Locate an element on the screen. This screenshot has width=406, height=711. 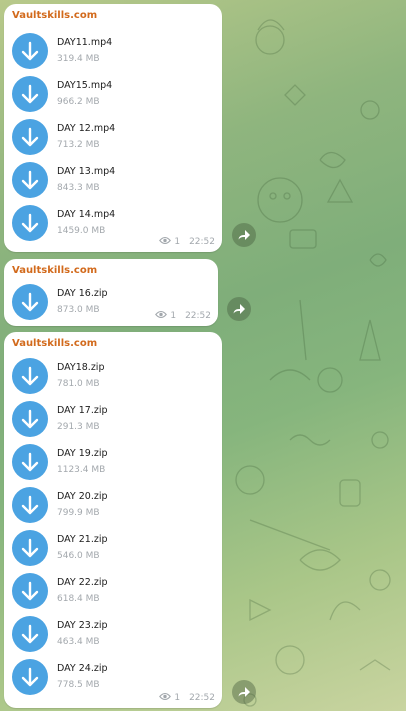
file-item: DAY 22.zip 618.4 MB is located at coordinates (112, 594).